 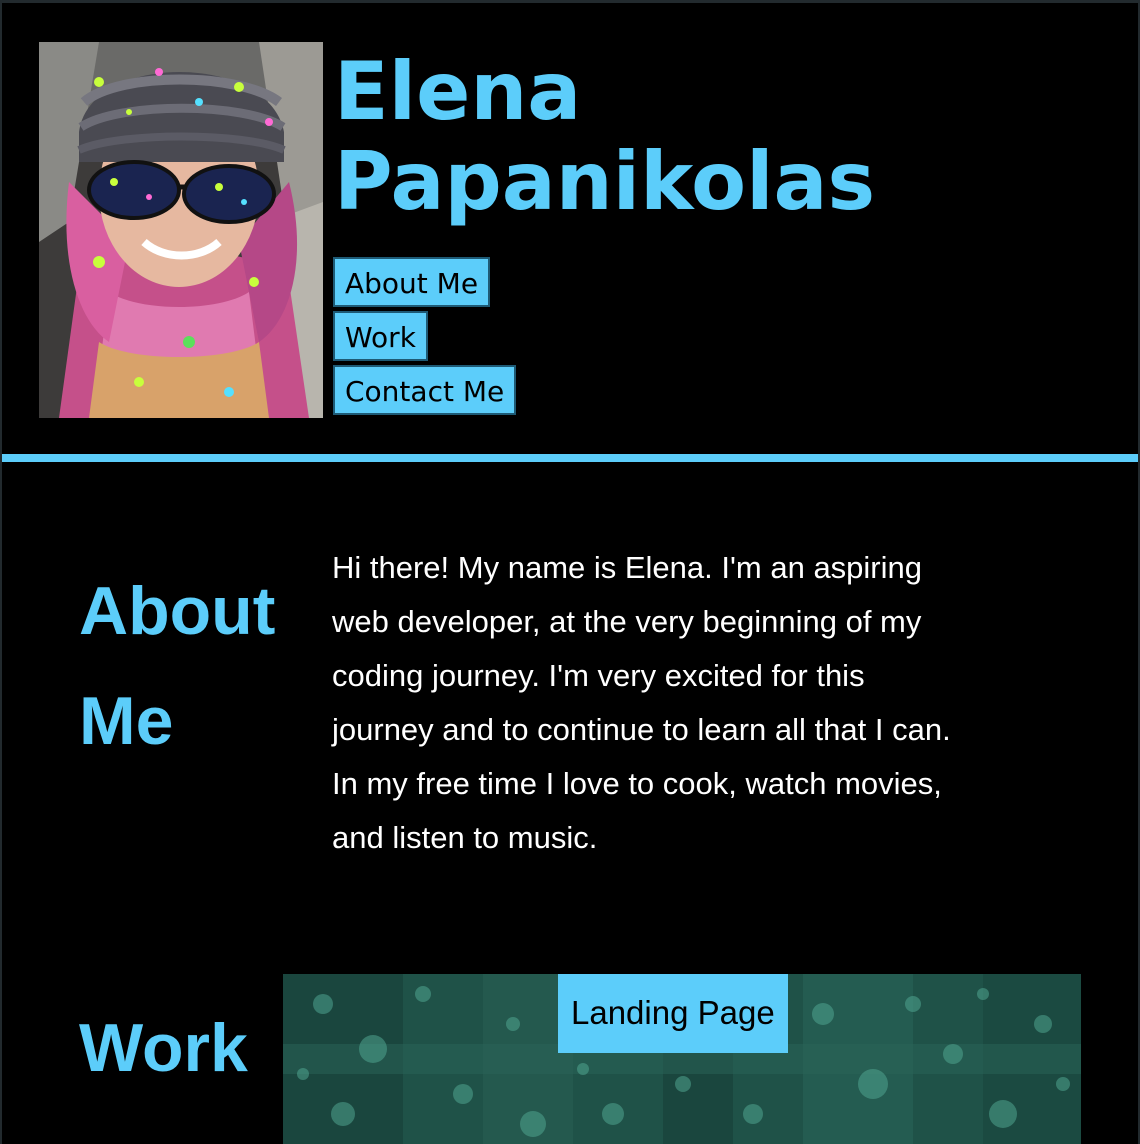 I want to click on main-nav: About Me Work Contact Me, so click(x=425, y=338).